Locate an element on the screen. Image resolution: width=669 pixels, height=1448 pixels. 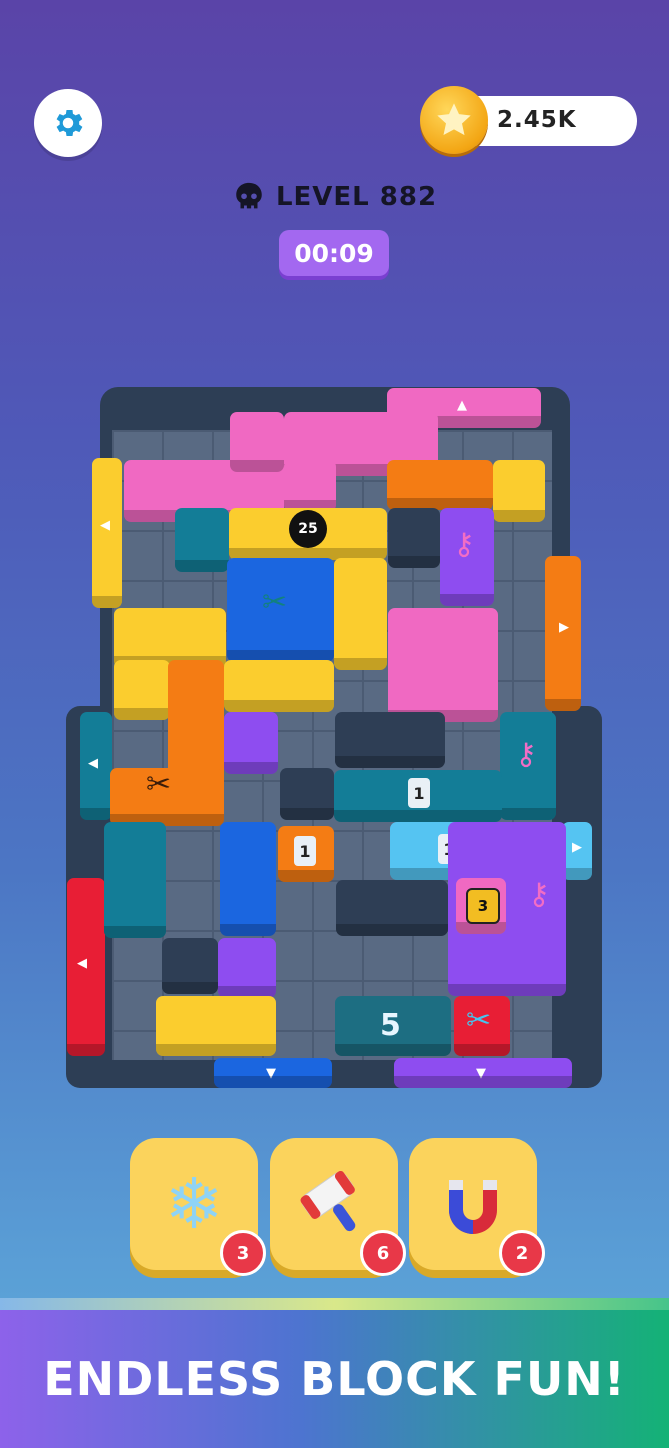
timer: 00:09 is located at coordinates (334, 253).